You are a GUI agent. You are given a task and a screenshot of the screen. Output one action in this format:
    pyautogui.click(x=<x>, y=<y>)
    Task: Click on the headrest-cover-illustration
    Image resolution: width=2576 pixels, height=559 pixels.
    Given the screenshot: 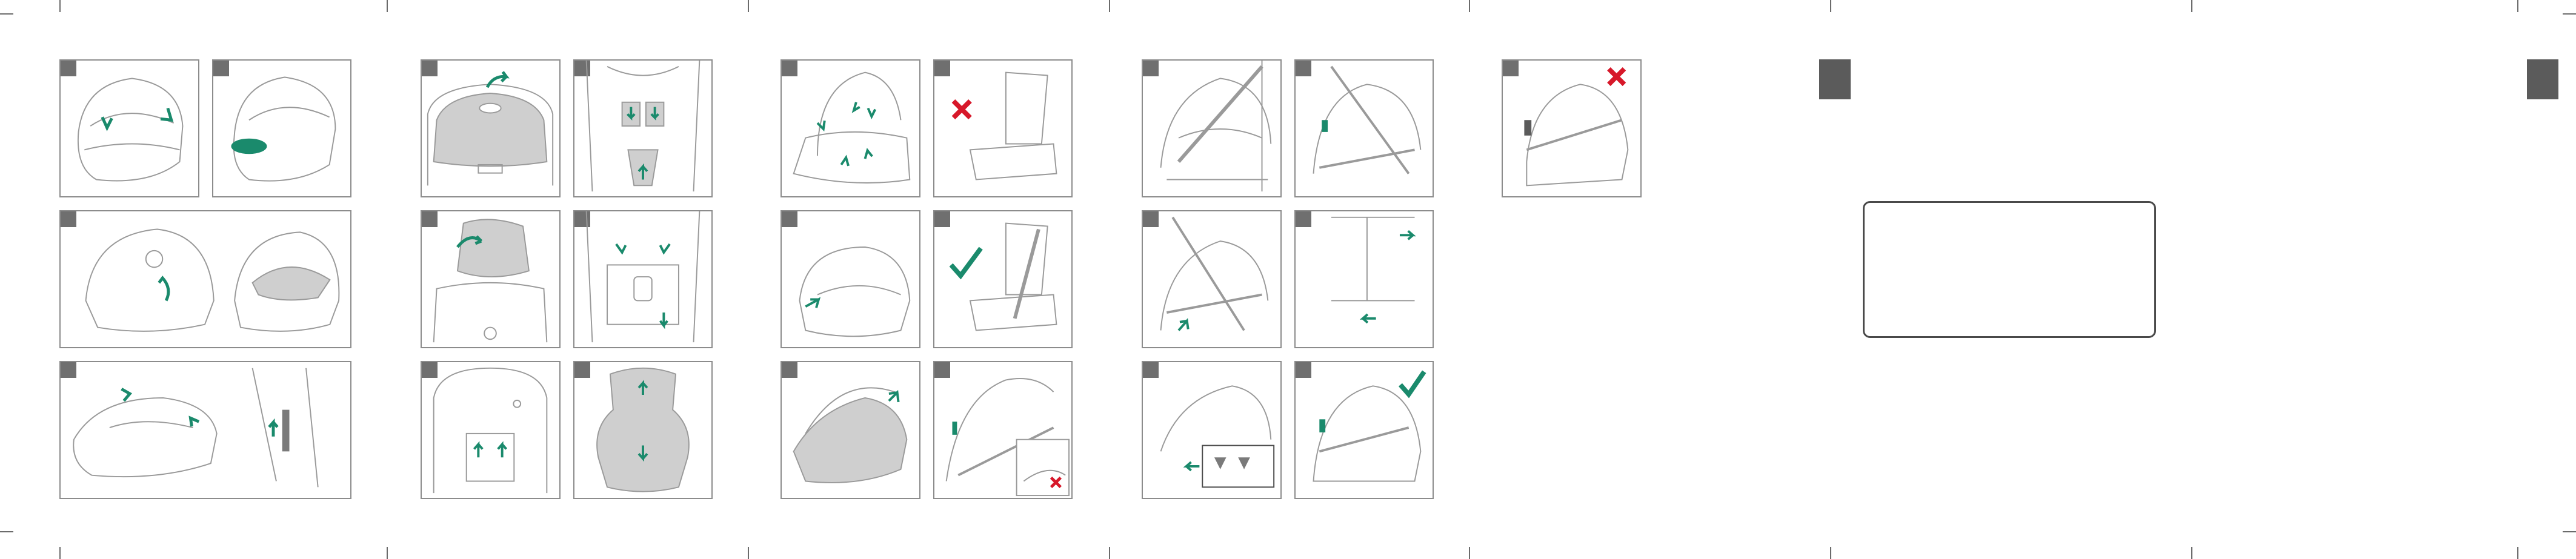 What is the action you would take?
    pyautogui.click(x=490, y=281)
    